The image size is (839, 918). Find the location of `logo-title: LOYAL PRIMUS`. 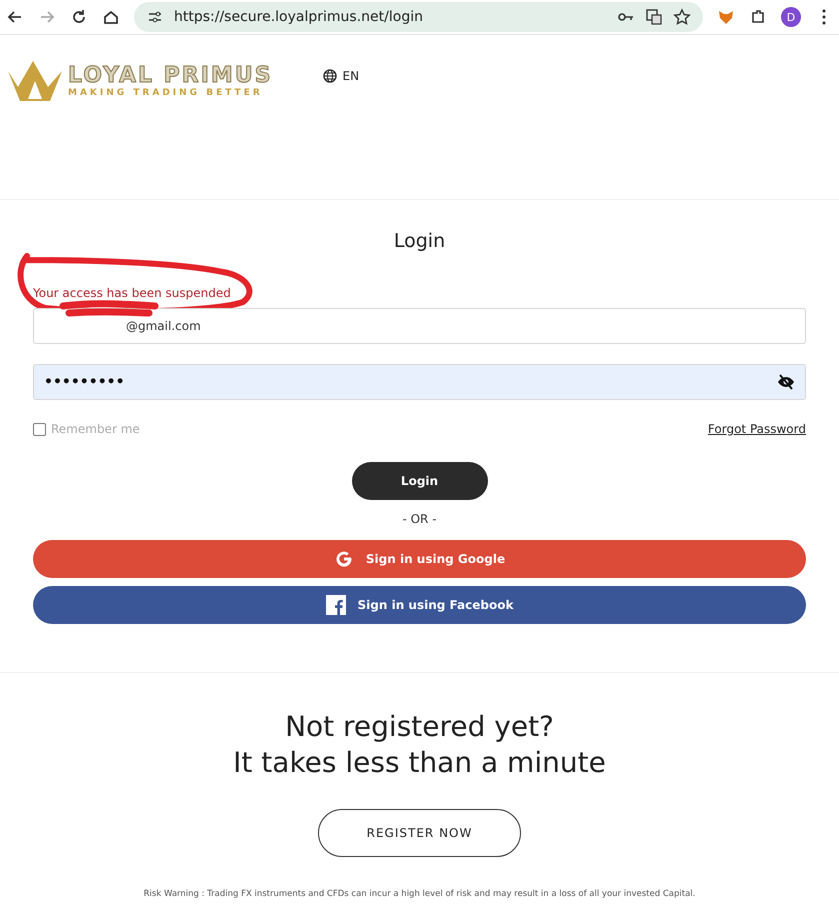

logo-title: LOYAL PRIMUS is located at coordinates (170, 76).